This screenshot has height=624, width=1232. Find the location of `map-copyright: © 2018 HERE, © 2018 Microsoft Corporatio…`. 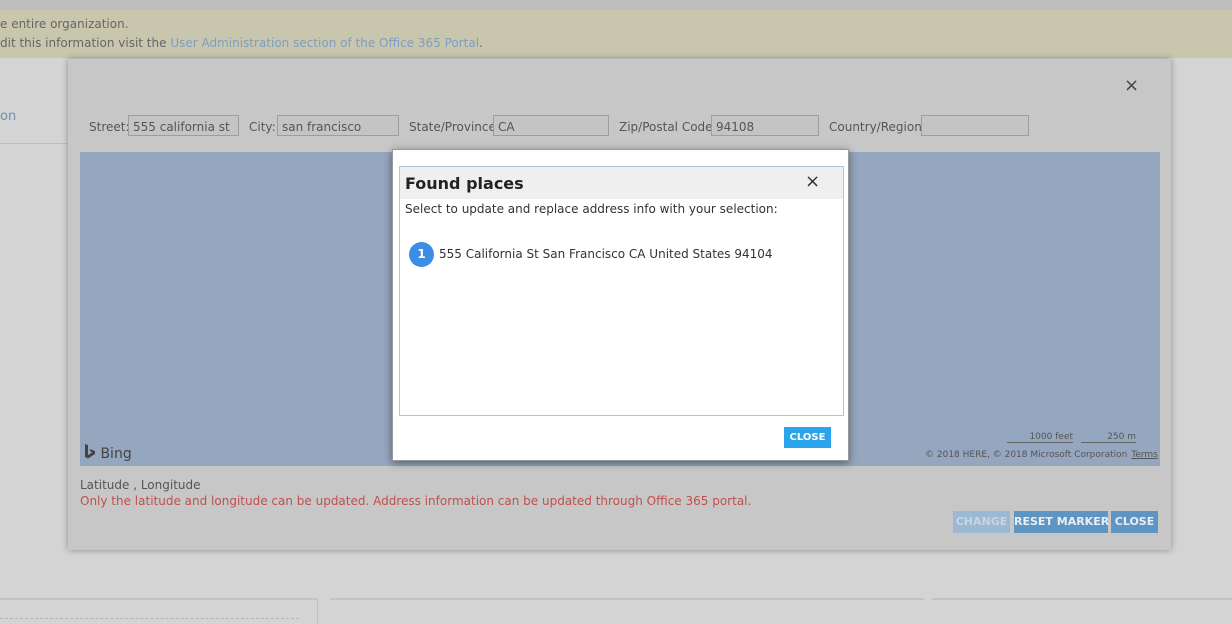

map-copyright: © 2018 HERE, © 2018 Microsoft Corporatio… is located at coordinates (1041, 455).